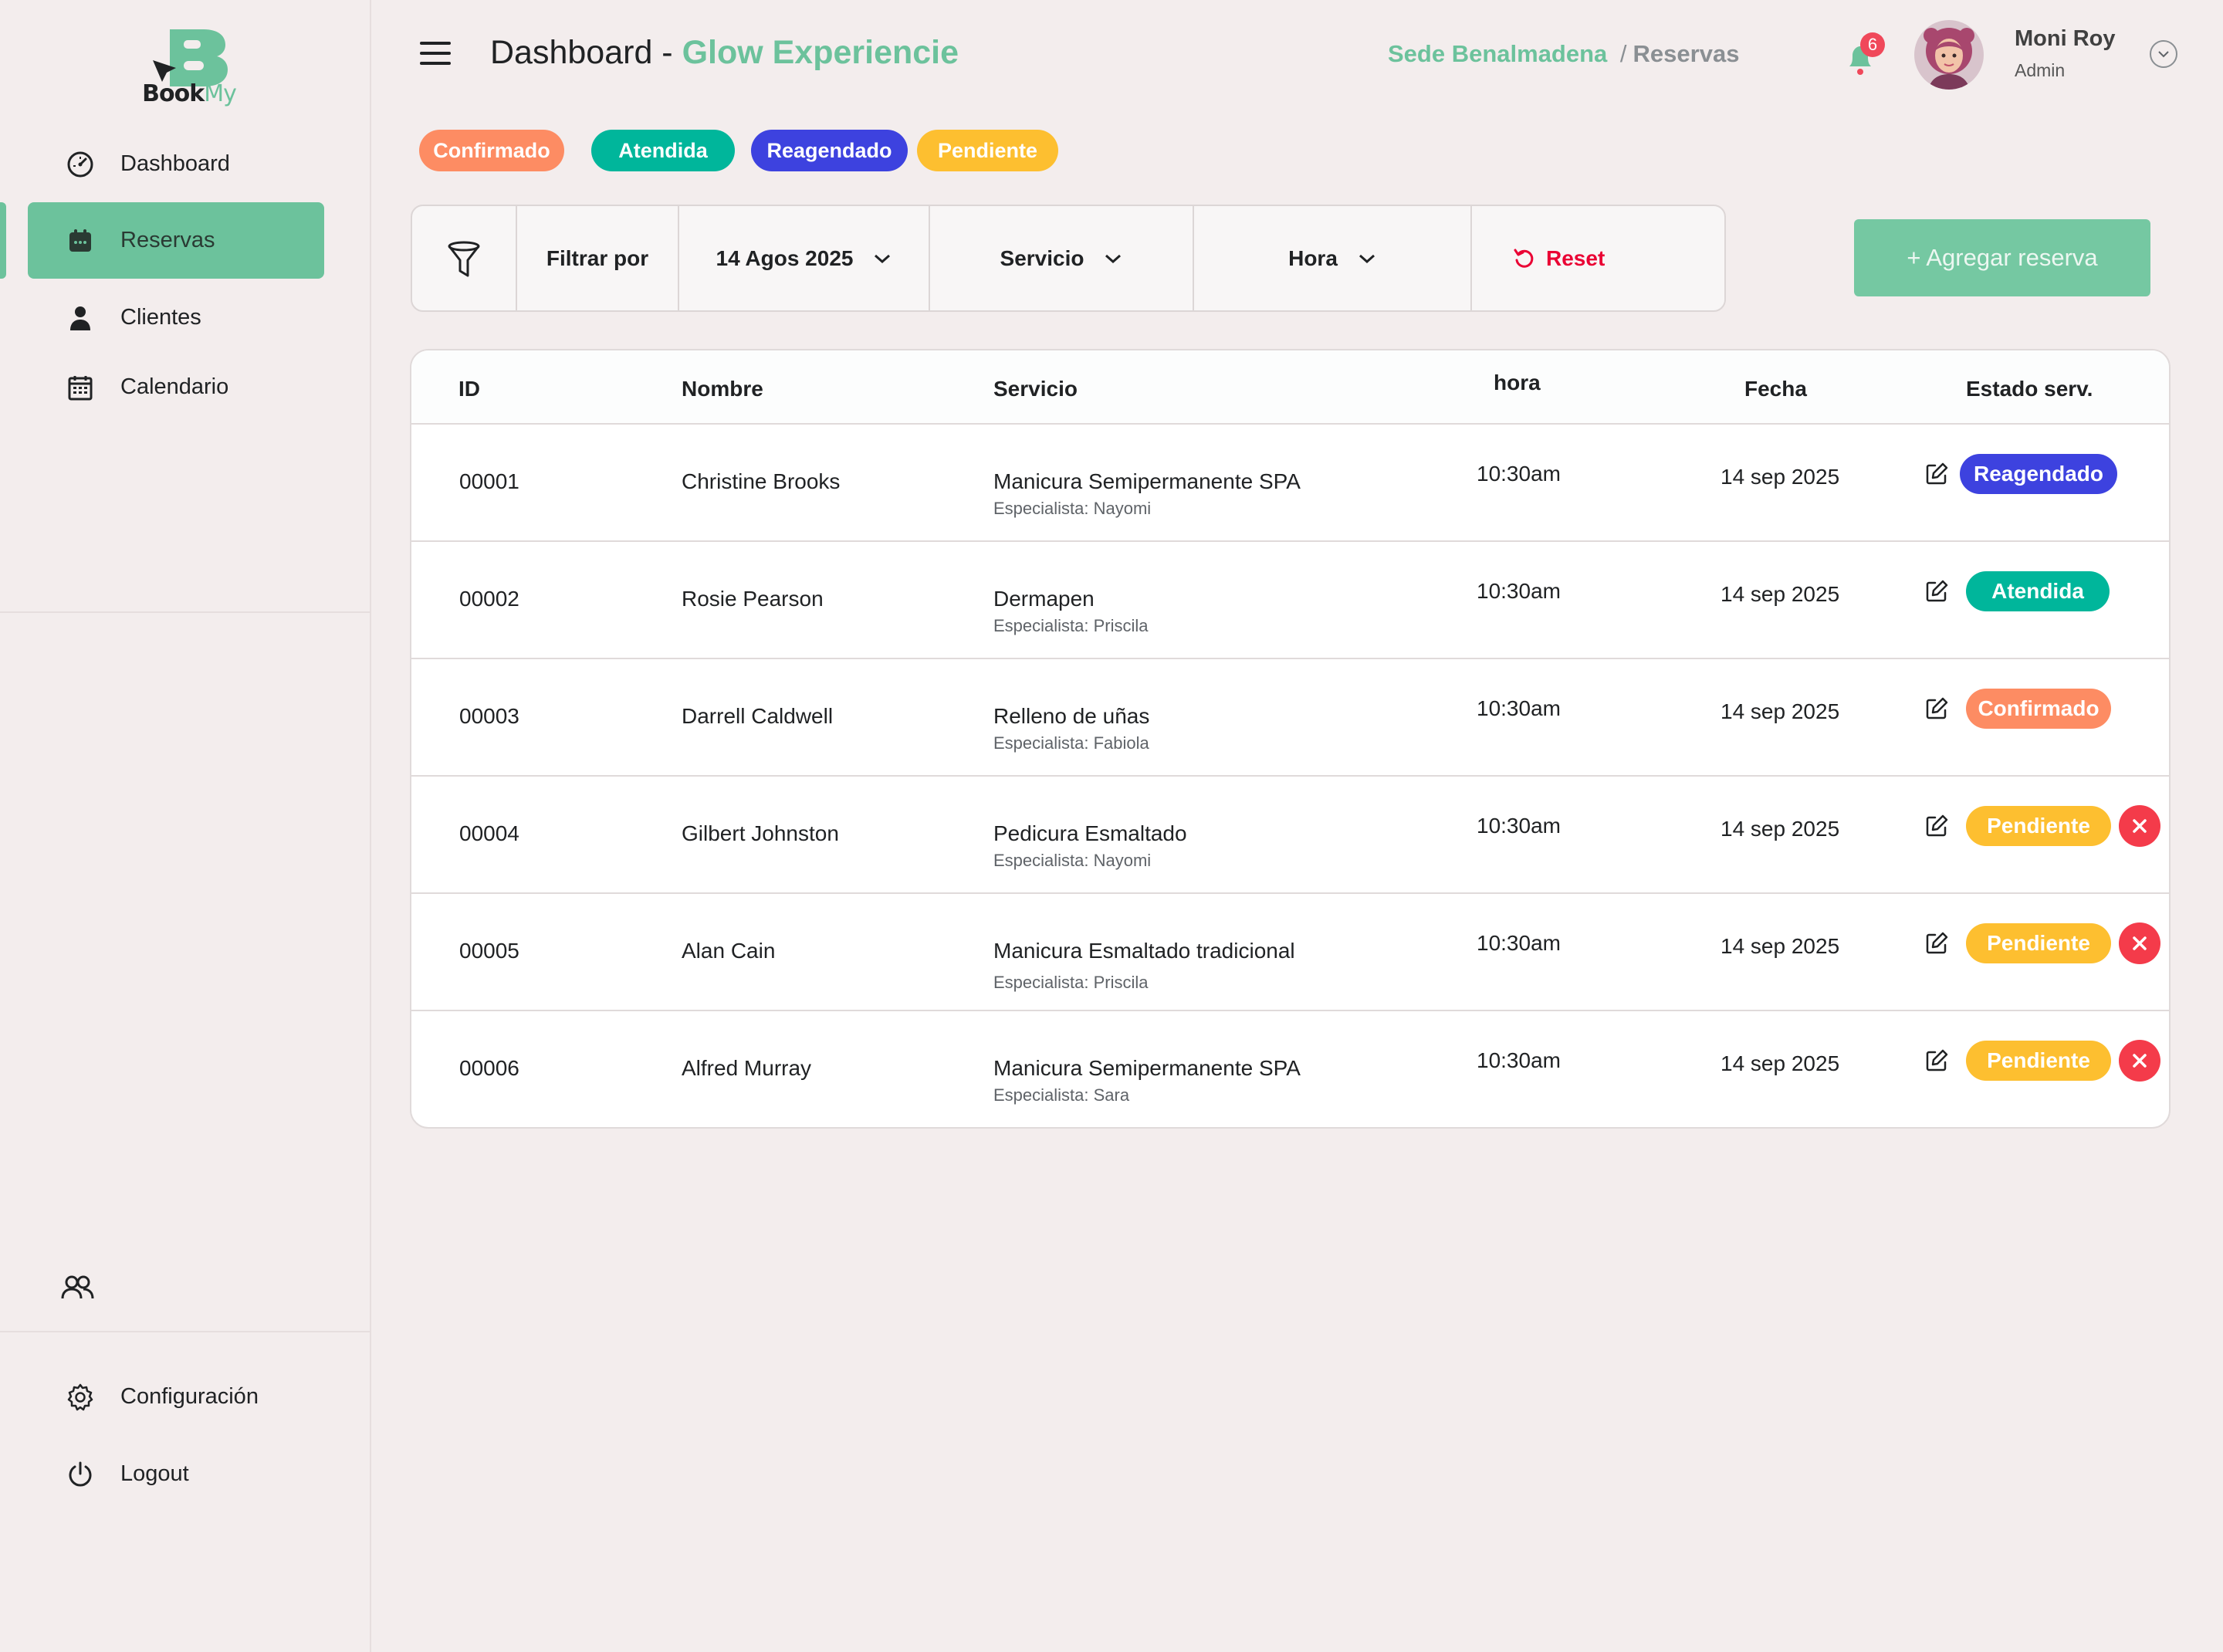 The image size is (2223, 1652). What do you see at coordinates (2002, 257) in the screenshot?
I see `add-reservation-button: + Agregar reserva` at bounding box center [2002, 257].